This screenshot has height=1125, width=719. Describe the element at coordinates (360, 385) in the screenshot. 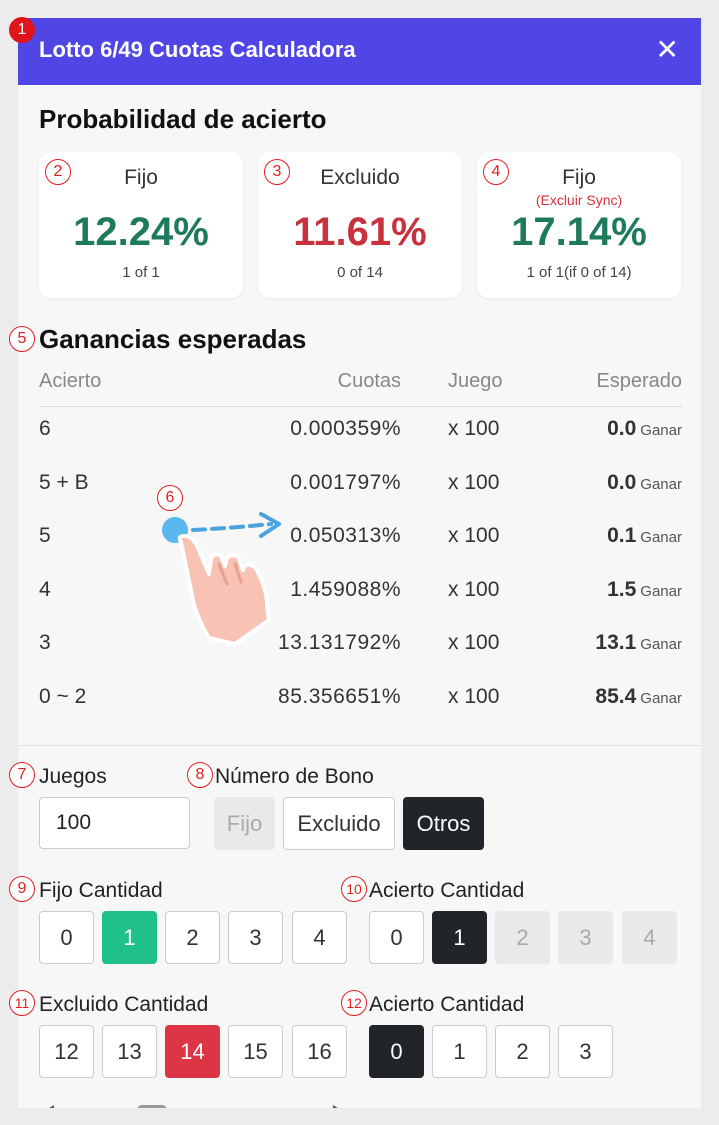

I see `table-header: Acierto Cuotas Juego Esperado` at that location.